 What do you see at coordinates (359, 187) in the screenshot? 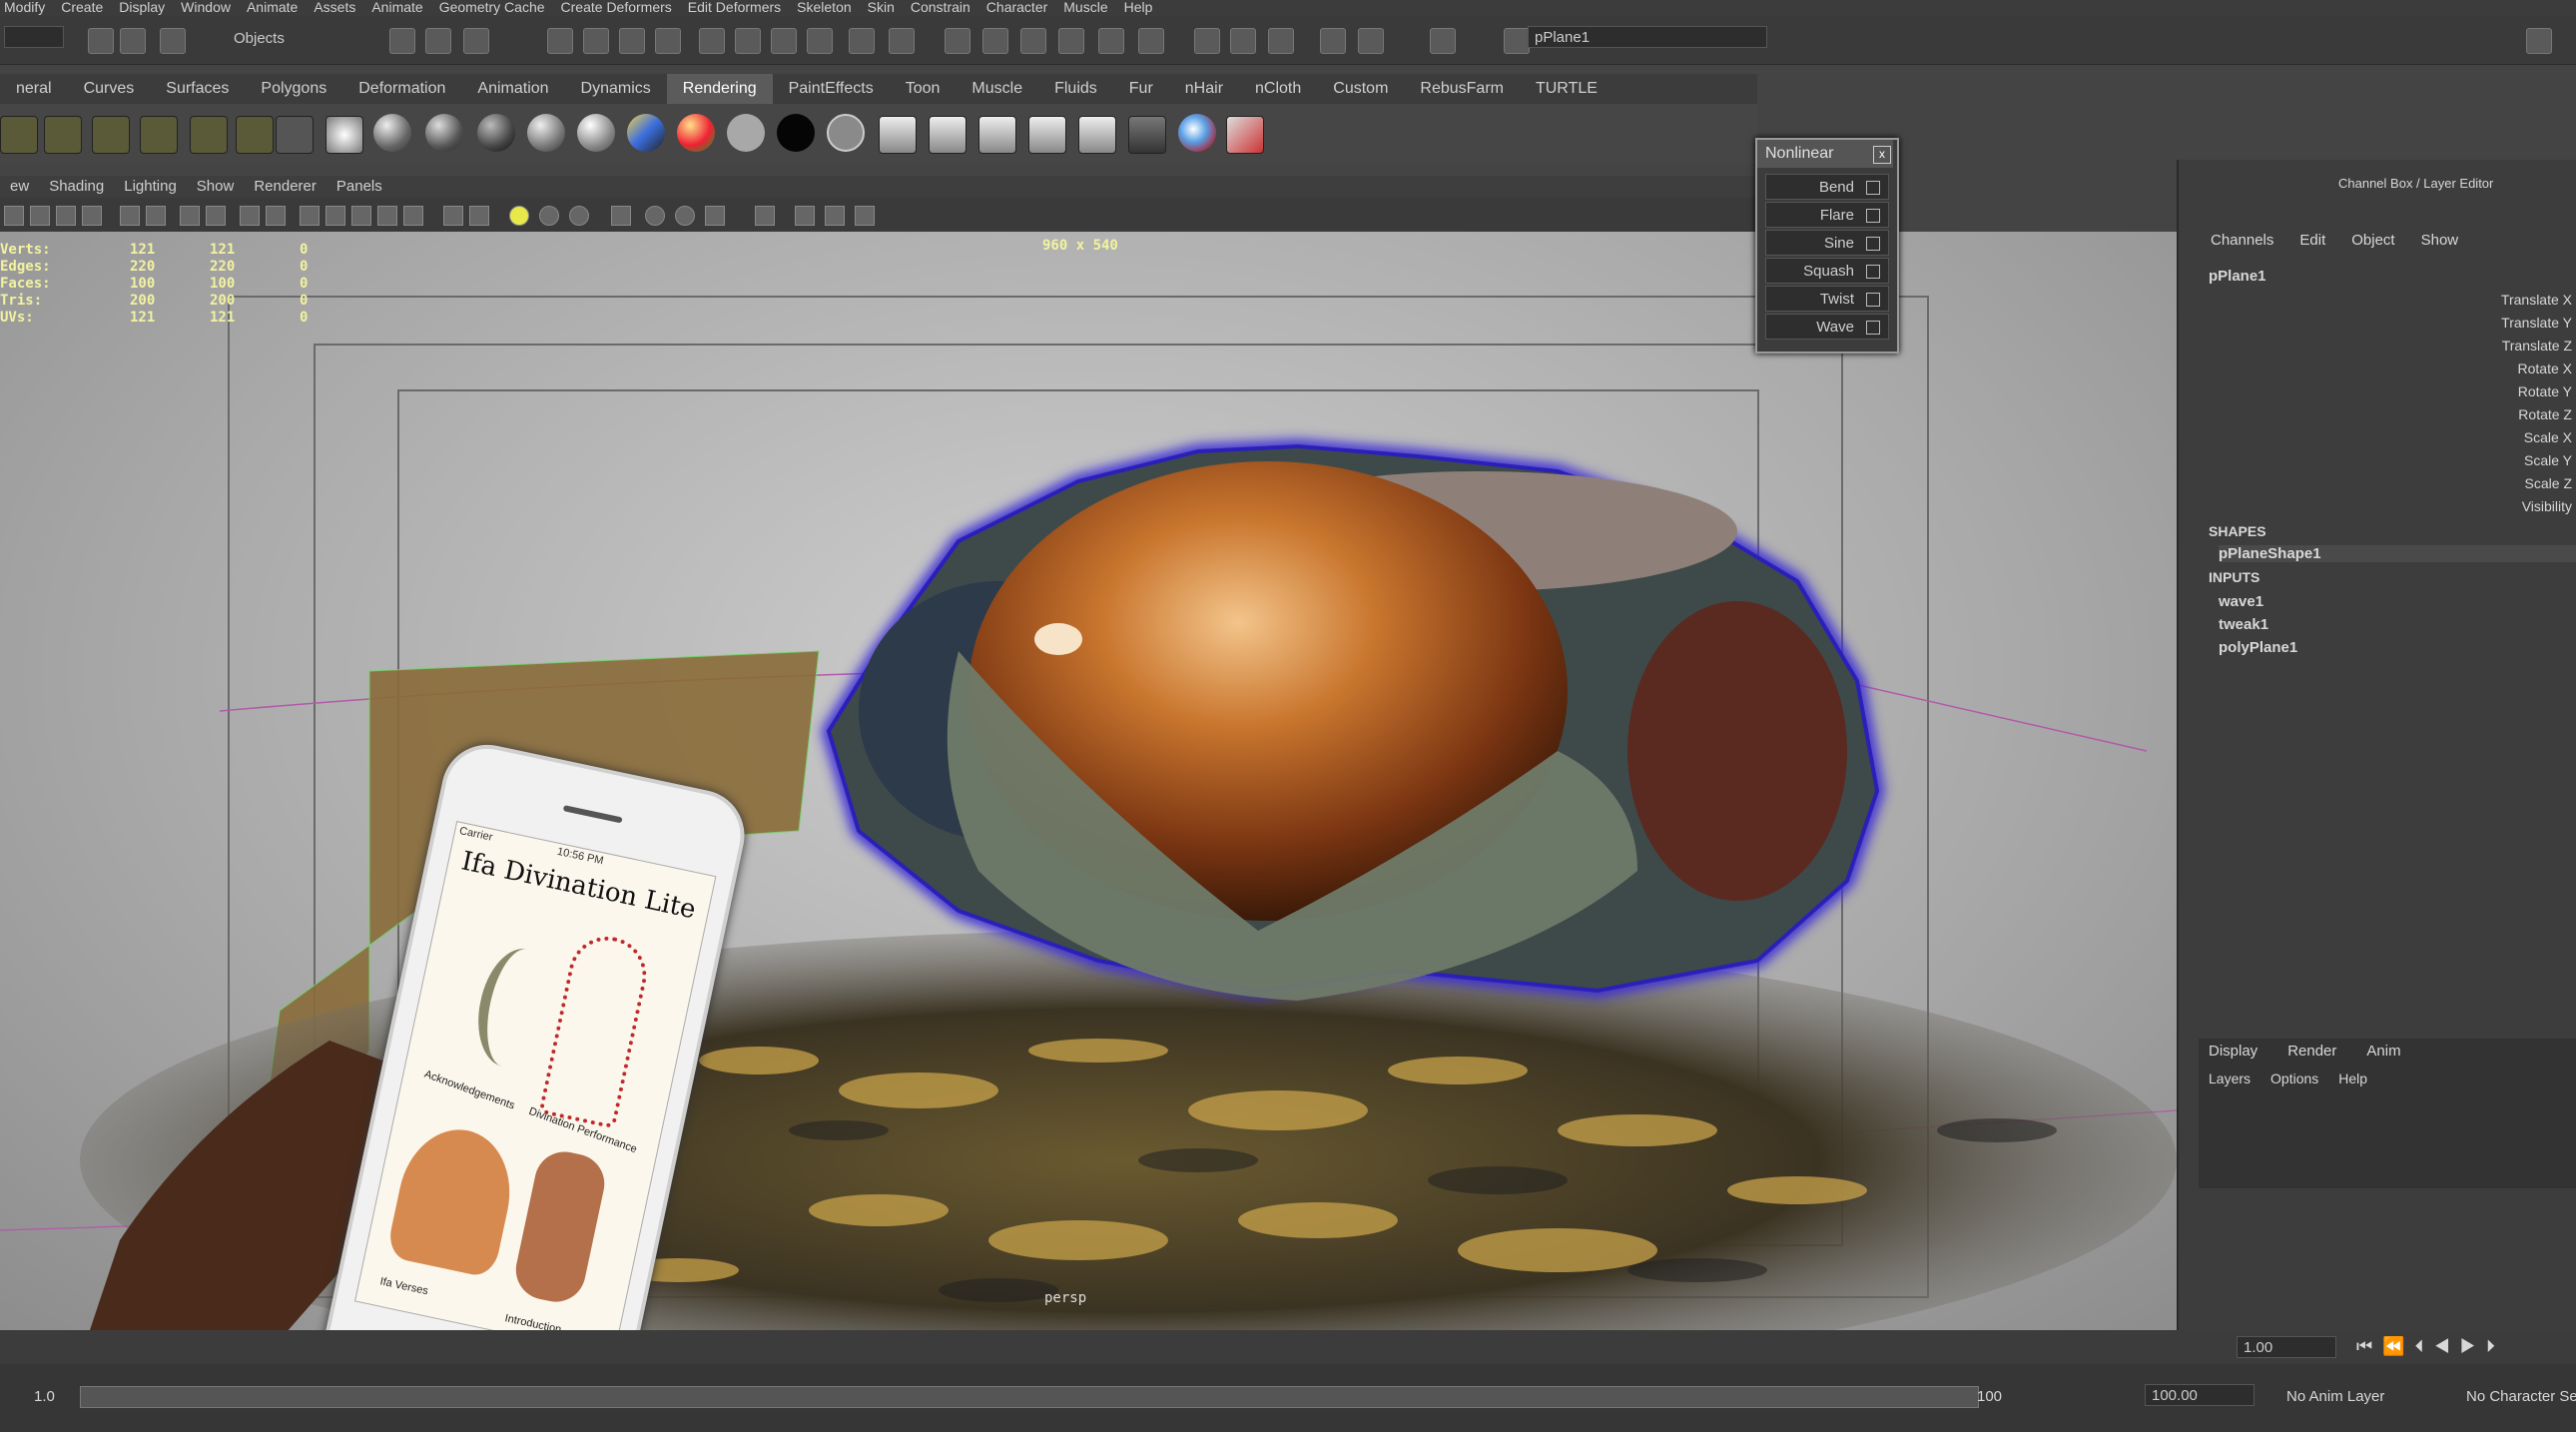
I see `panel-menu-item: Panels` at bounding box center [359, 187].